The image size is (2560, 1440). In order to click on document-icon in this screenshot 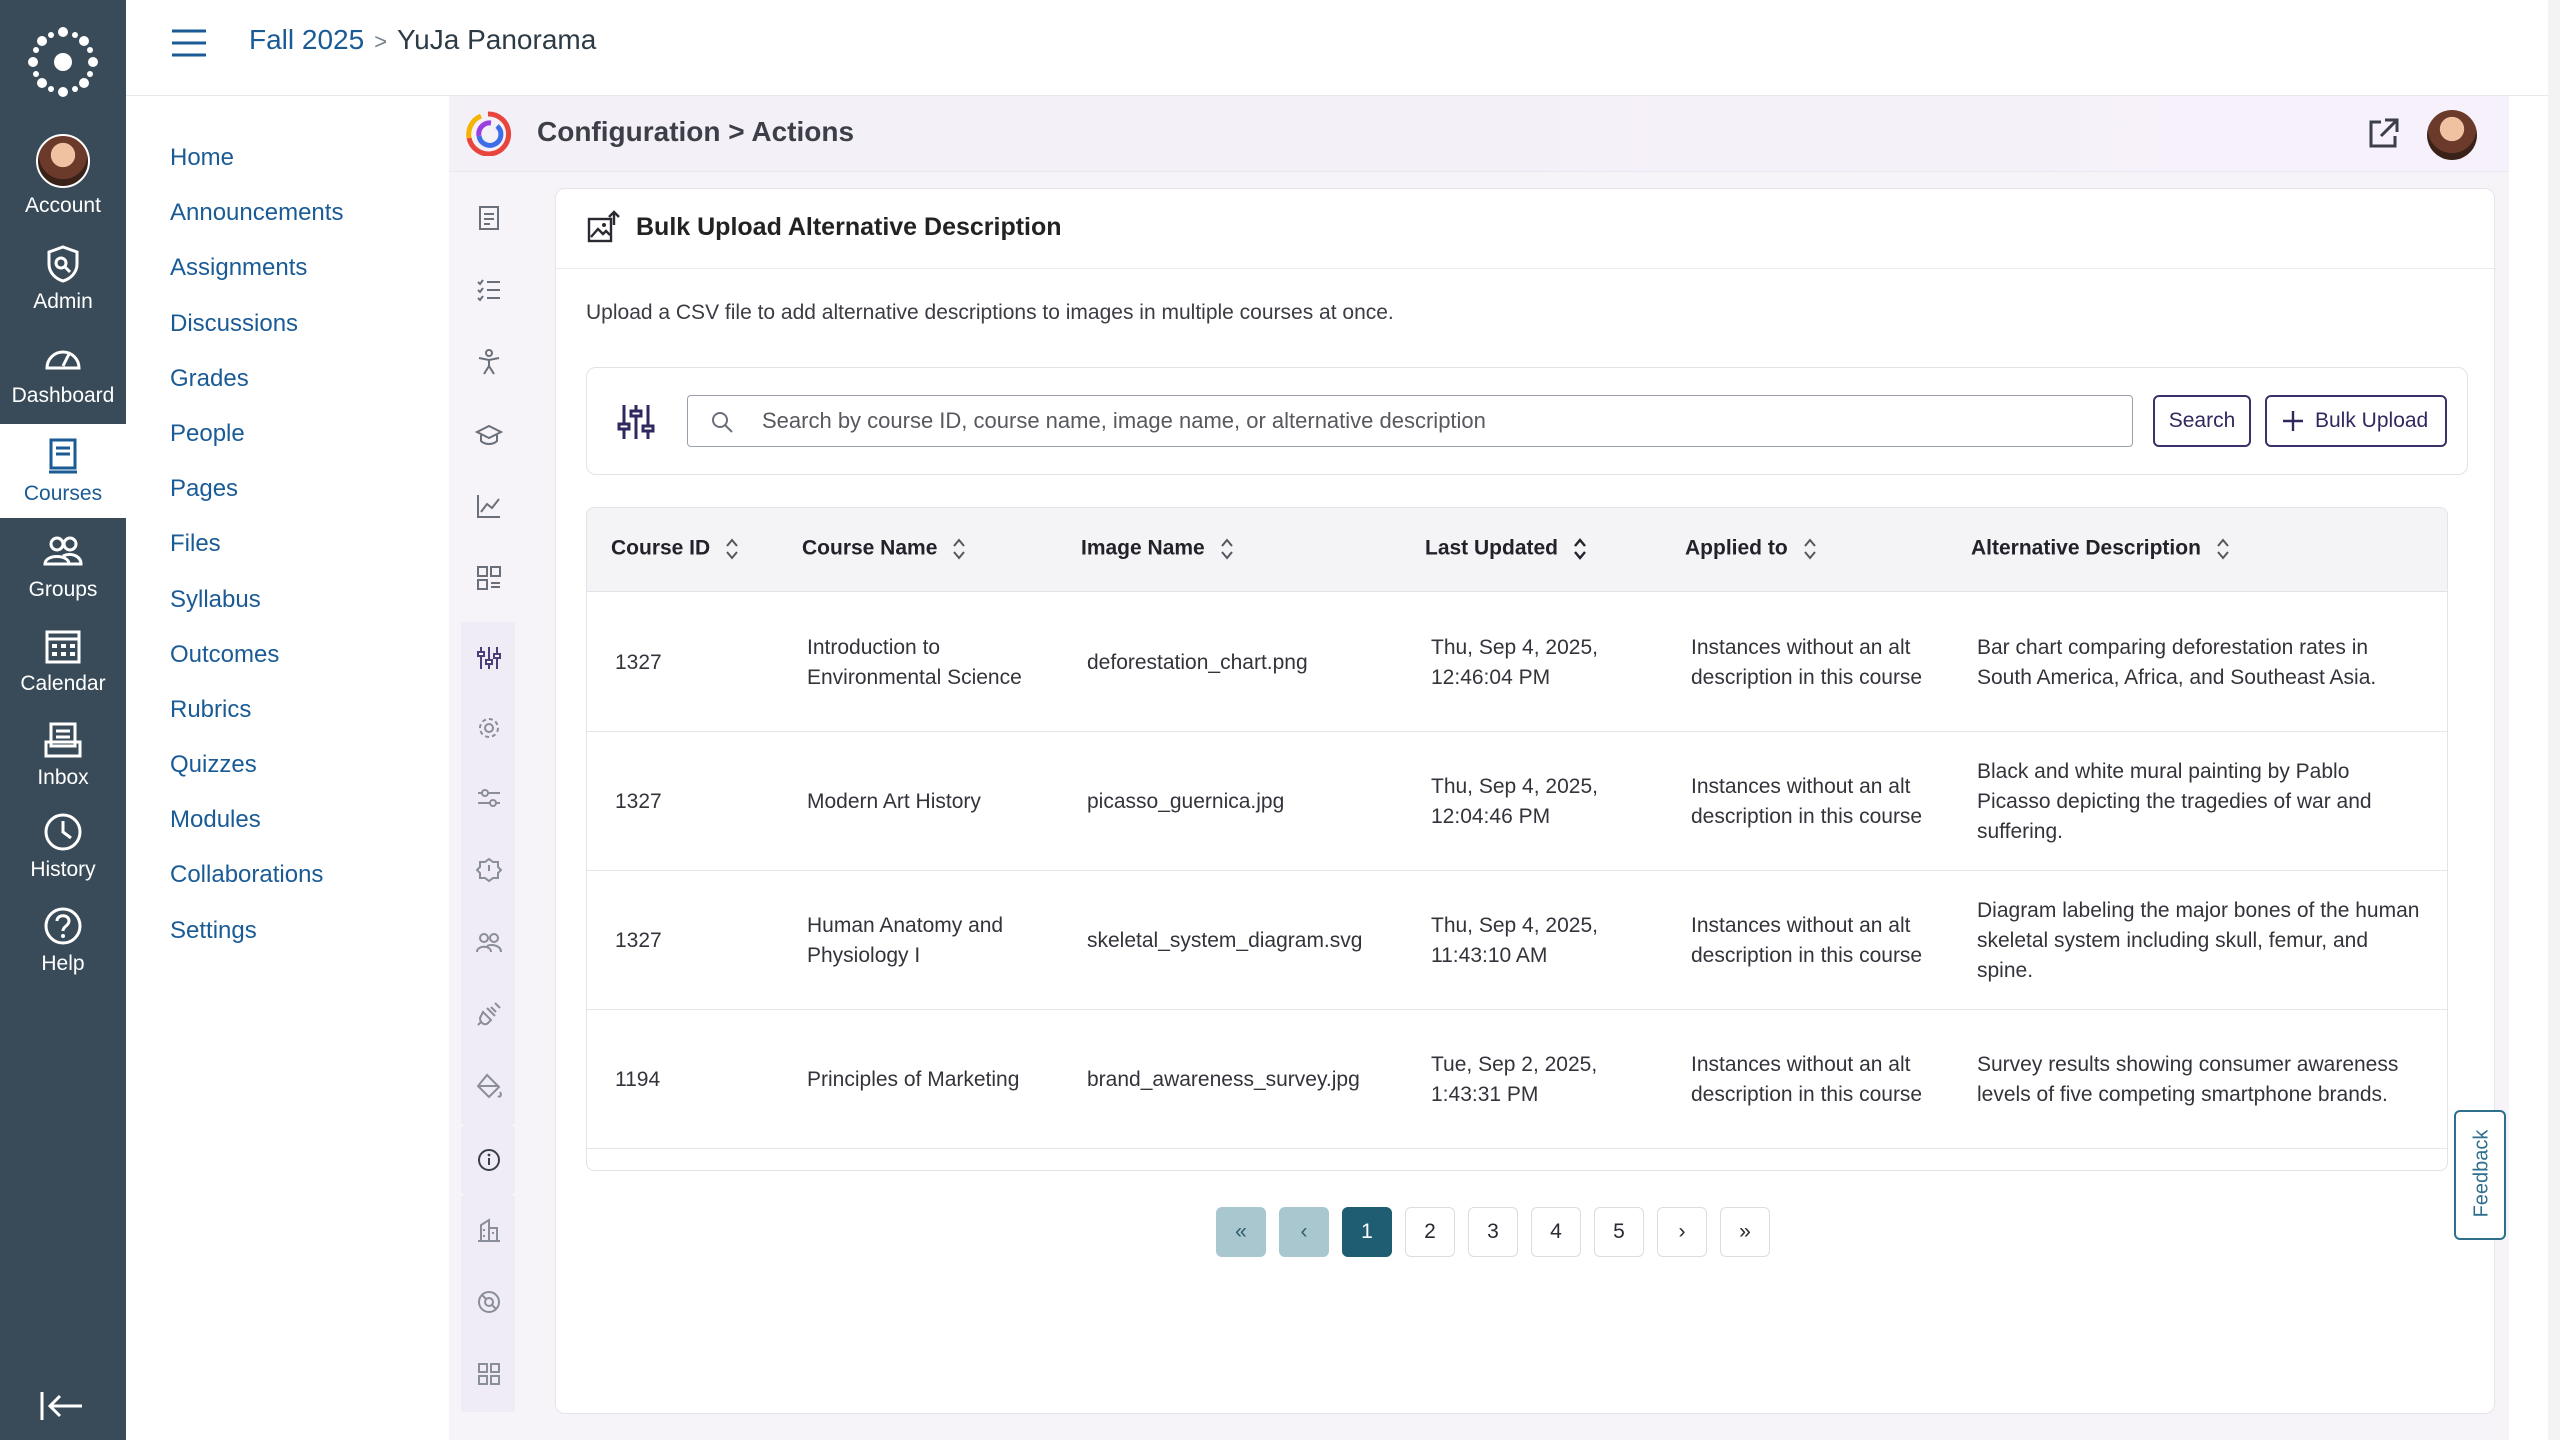, I will do `click(489, 218)`.